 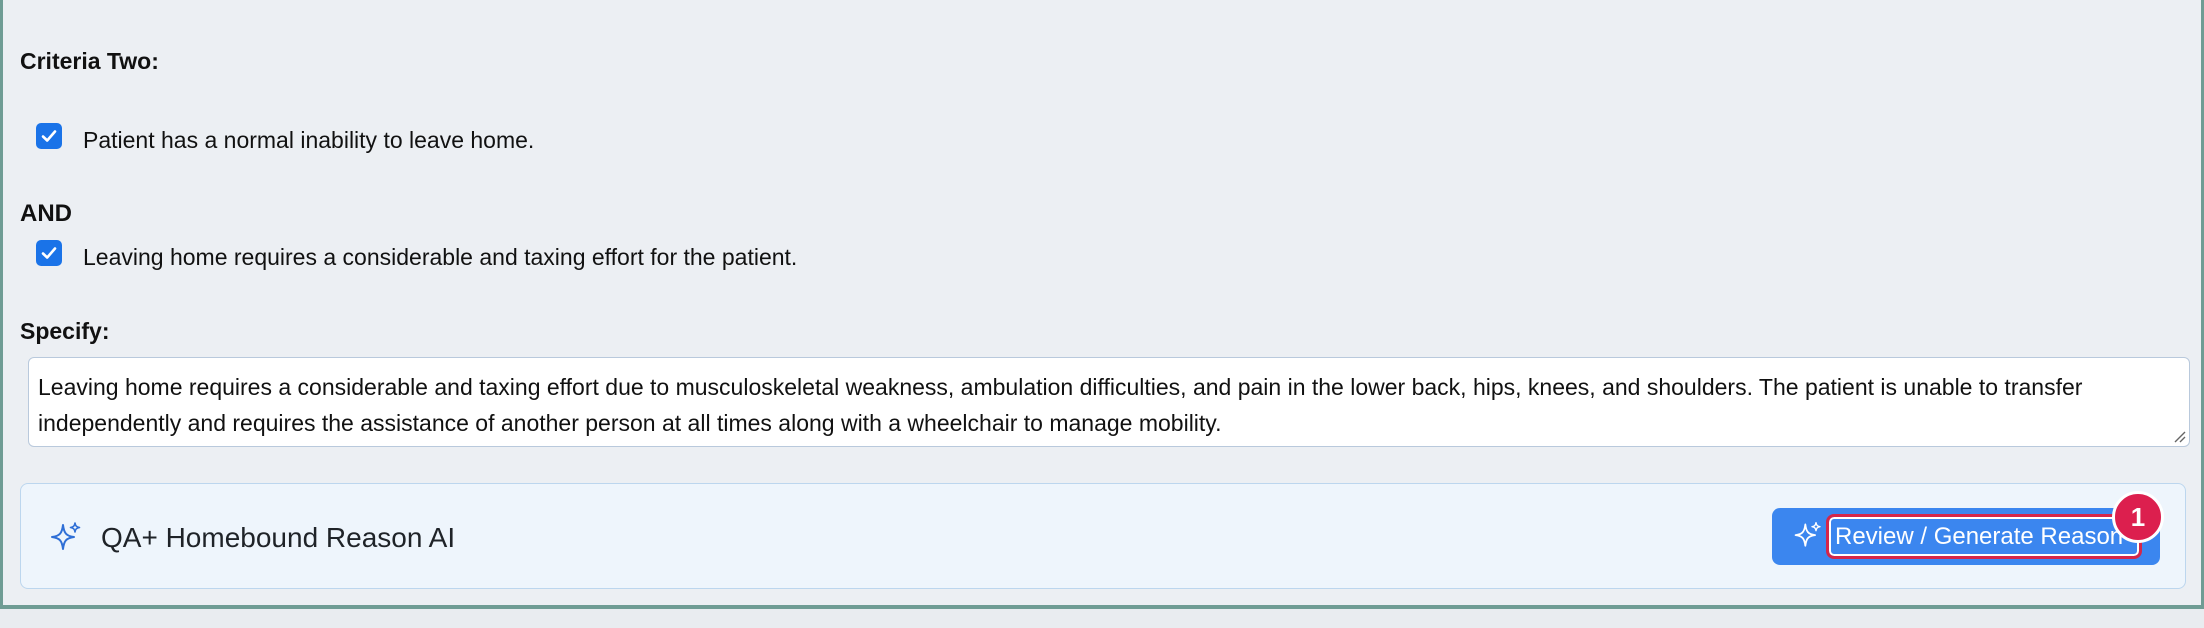 I want to click on and-connector: AND, so click(x=46, y=213).